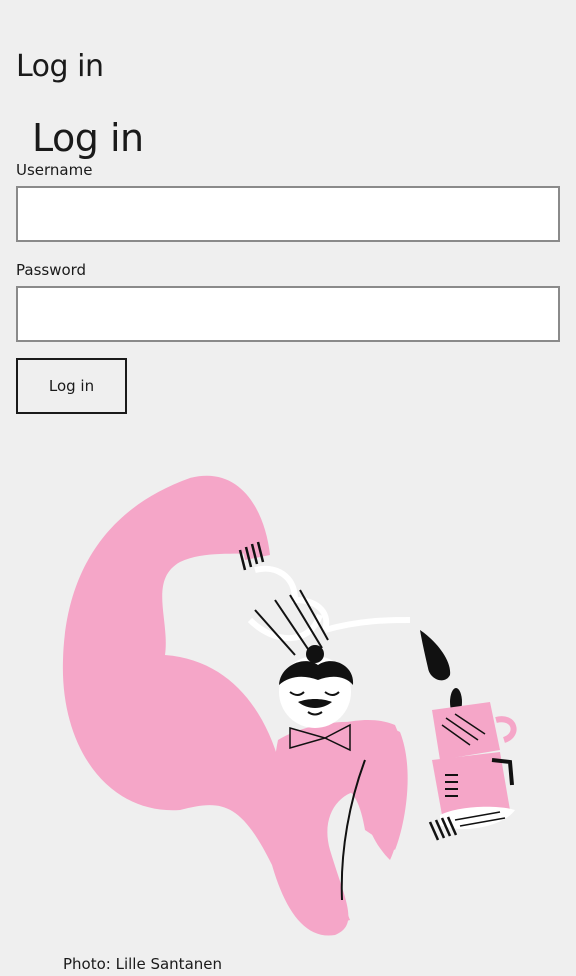 Image resolution: width=576 pixels, height=976 pixels. I want to click on username-input, so click(288, 214).